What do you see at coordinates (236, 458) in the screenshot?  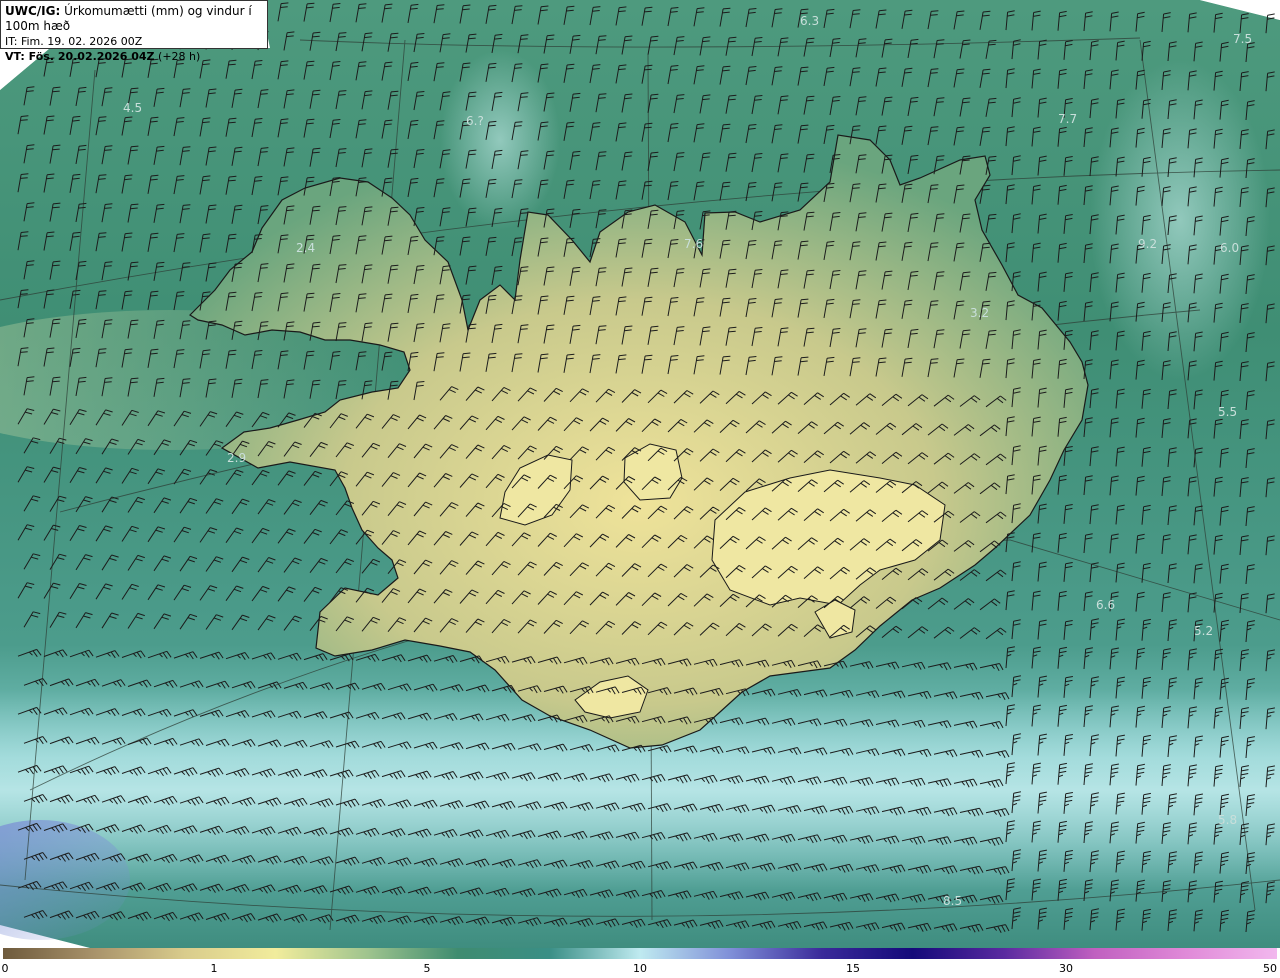 I see `value-label: 2.9` at bounding box center [236, 458].